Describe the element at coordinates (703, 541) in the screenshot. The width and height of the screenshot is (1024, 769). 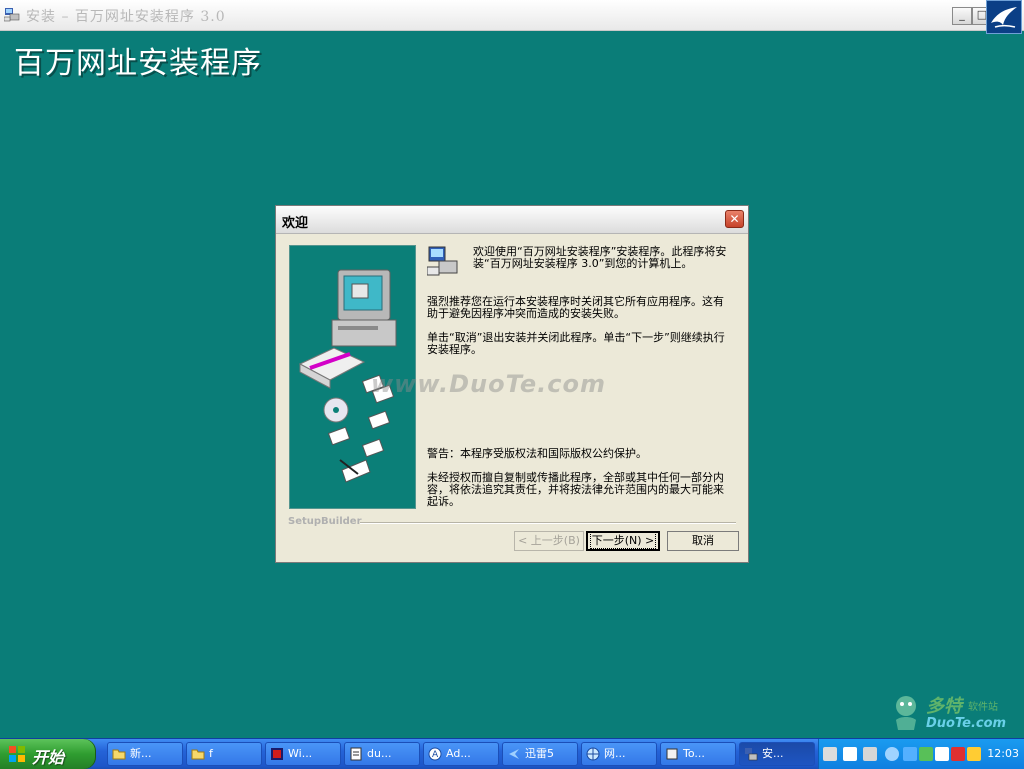
I see `cancel-button: 取消` at that location.